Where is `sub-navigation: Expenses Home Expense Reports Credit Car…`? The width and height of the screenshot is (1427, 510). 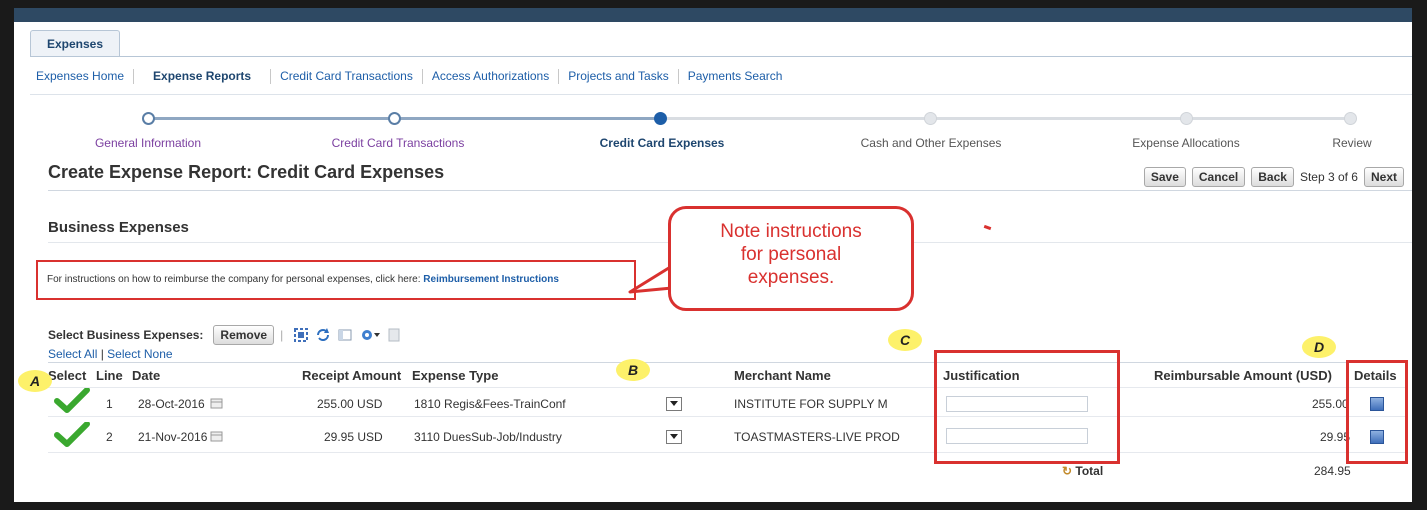 sub-navigation: Expenses Home Expense Reports Credit Car… is located at coordinates (413, 76).